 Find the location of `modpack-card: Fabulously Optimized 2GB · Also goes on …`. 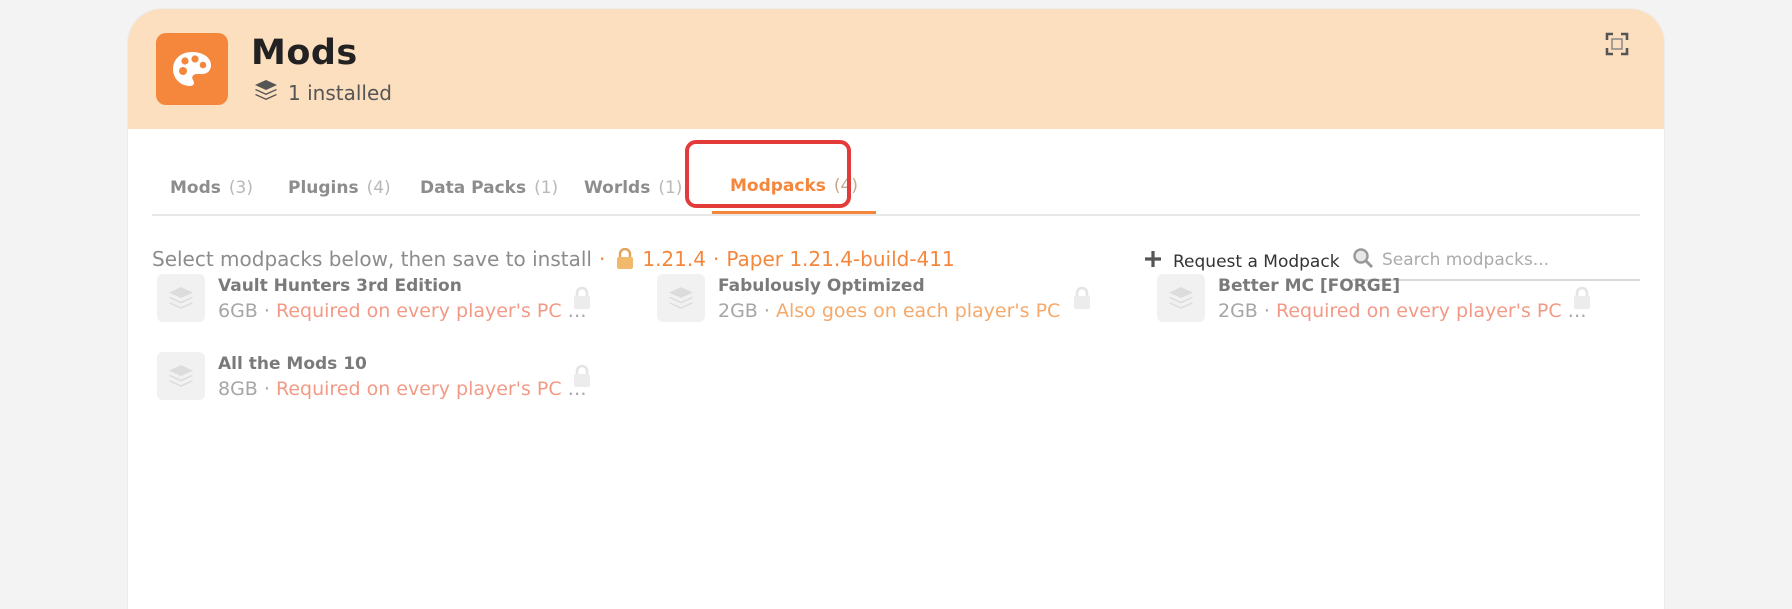

modpack-card: Fabulously Optimized 2GB · Also goes on … is located at coordinates (868, 296).